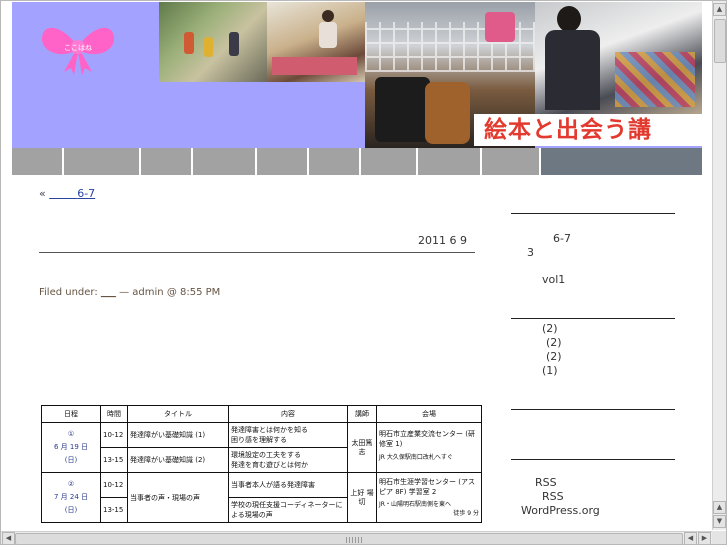 This screenshot has width=727, height=545. What do you see at coordinates (553, 496) in the screenshot?
I see `comments-rss-link: RSS` at bounding box center [553, 496].